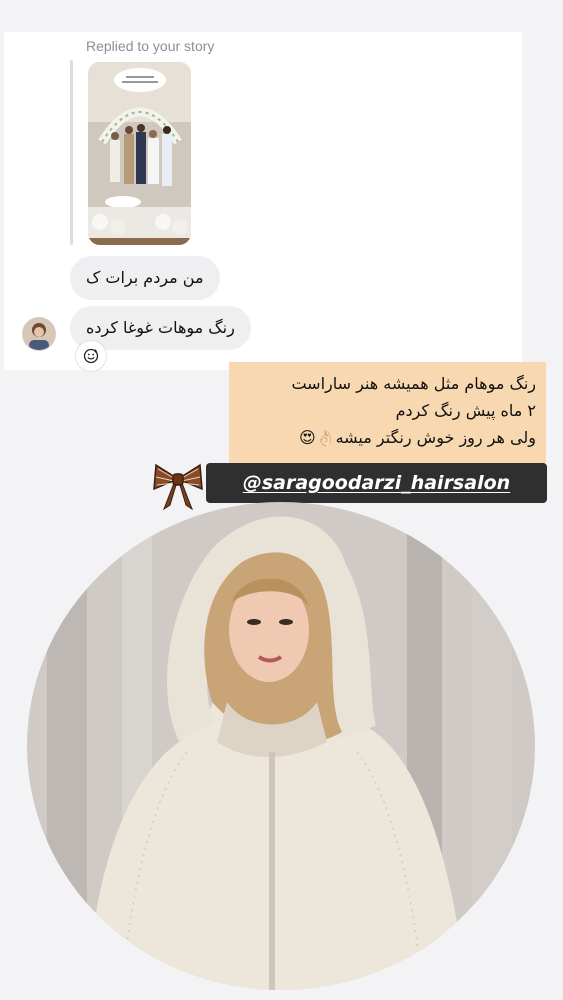 The image size is (563, 1000). I want to click on caption-line: رنگ موهام مثل همیشه هنر ساراست, so click(413, 383).